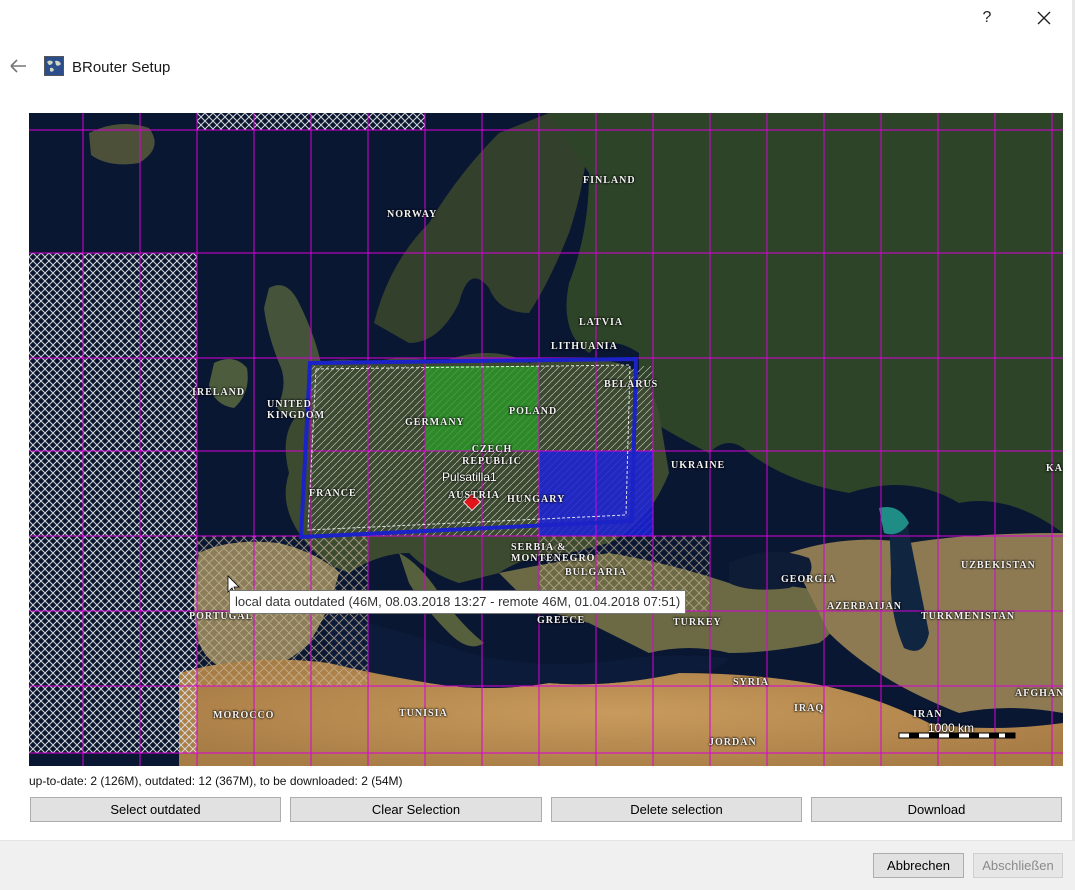 Image resolution: width=1075 pixels, height=890 pixels. Describe the element at coordinates (1018, 865) in the screenshot. I see `finish-button: Abschließen` at that location.